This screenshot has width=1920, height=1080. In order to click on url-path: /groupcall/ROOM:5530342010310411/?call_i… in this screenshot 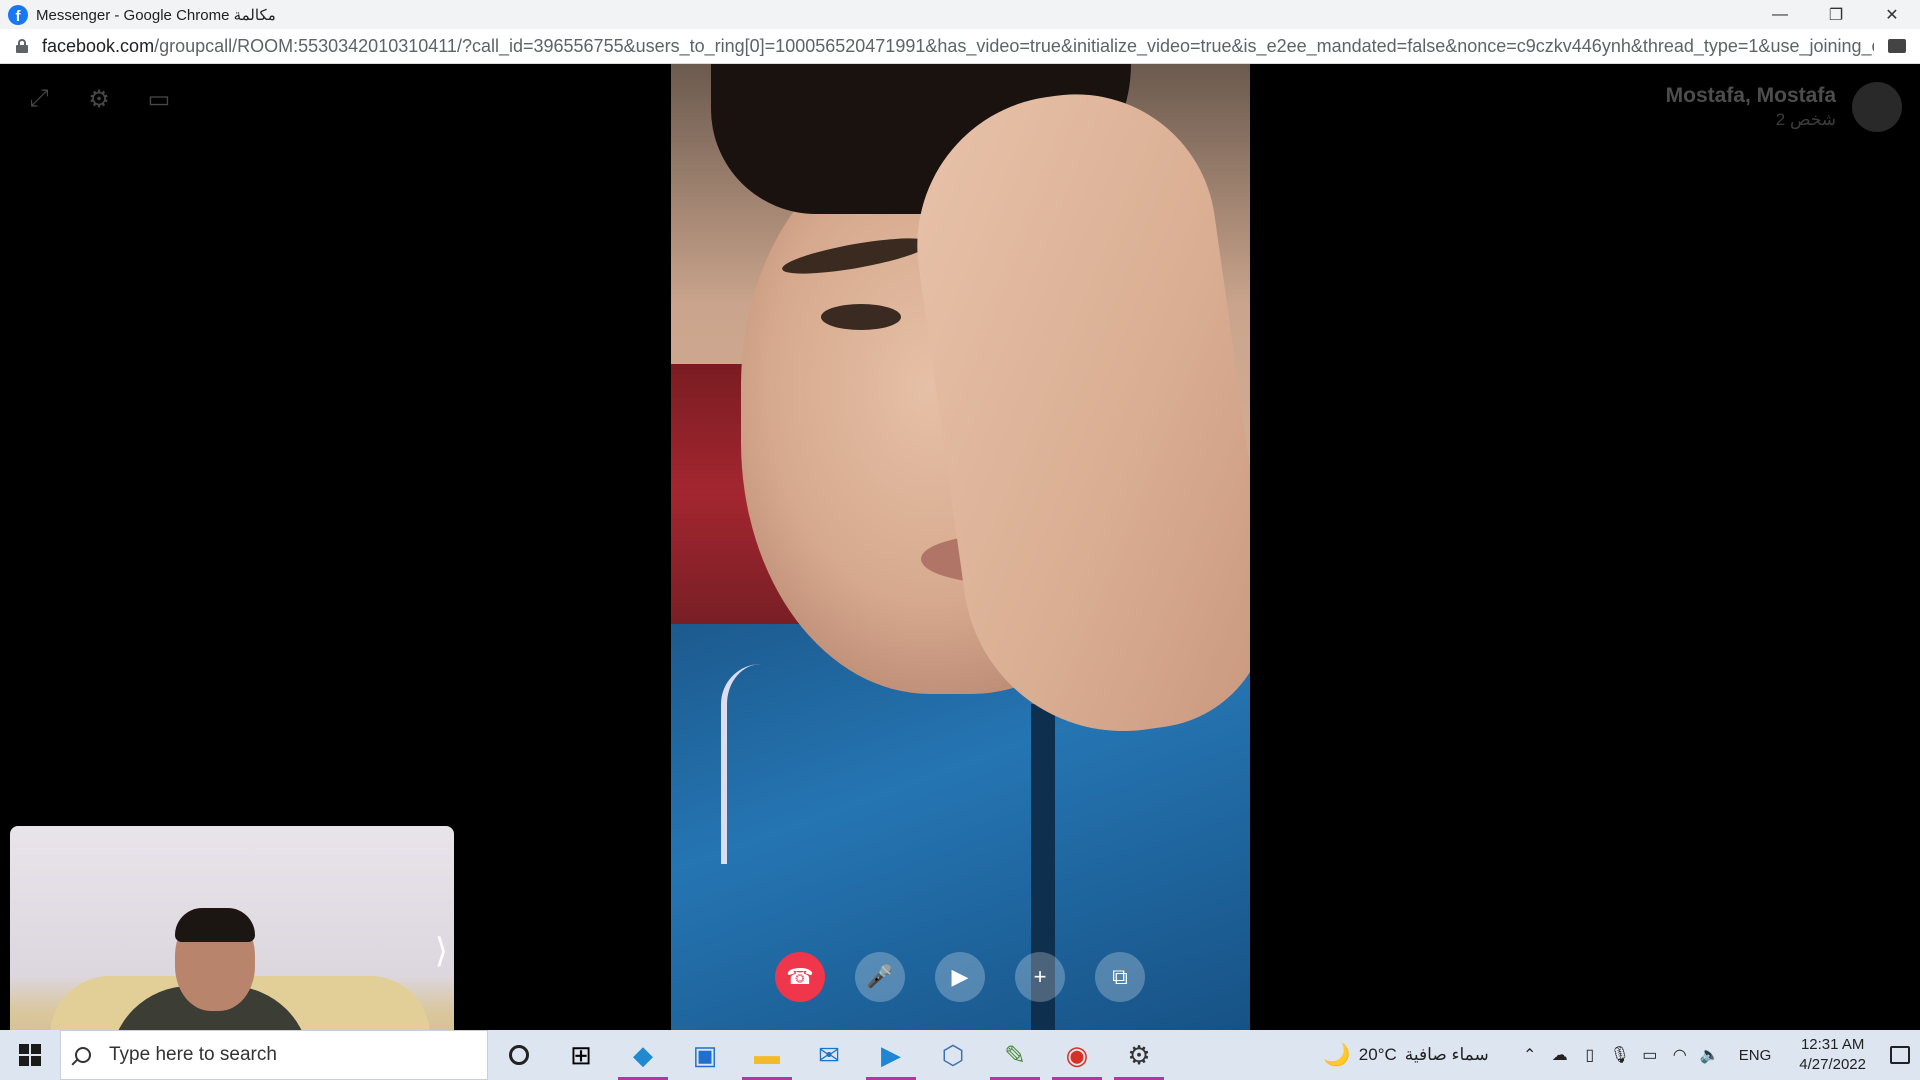, I will do `click(1014, 45)`.